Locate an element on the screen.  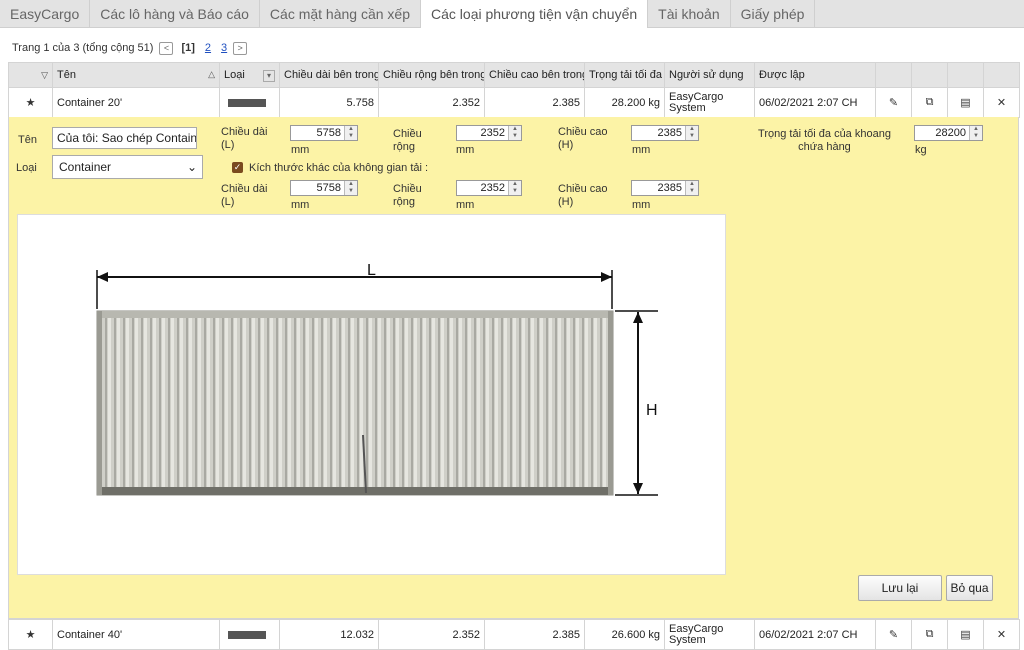
width-spinner: 2352 ▲ ▼ is located at coordinates (489, 133).